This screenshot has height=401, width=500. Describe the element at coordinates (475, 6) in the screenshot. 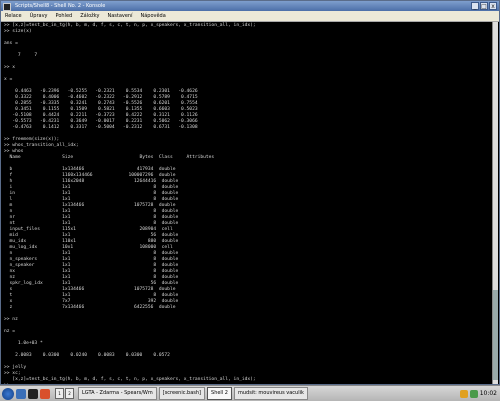

I see `minimize-button: _` at that location.